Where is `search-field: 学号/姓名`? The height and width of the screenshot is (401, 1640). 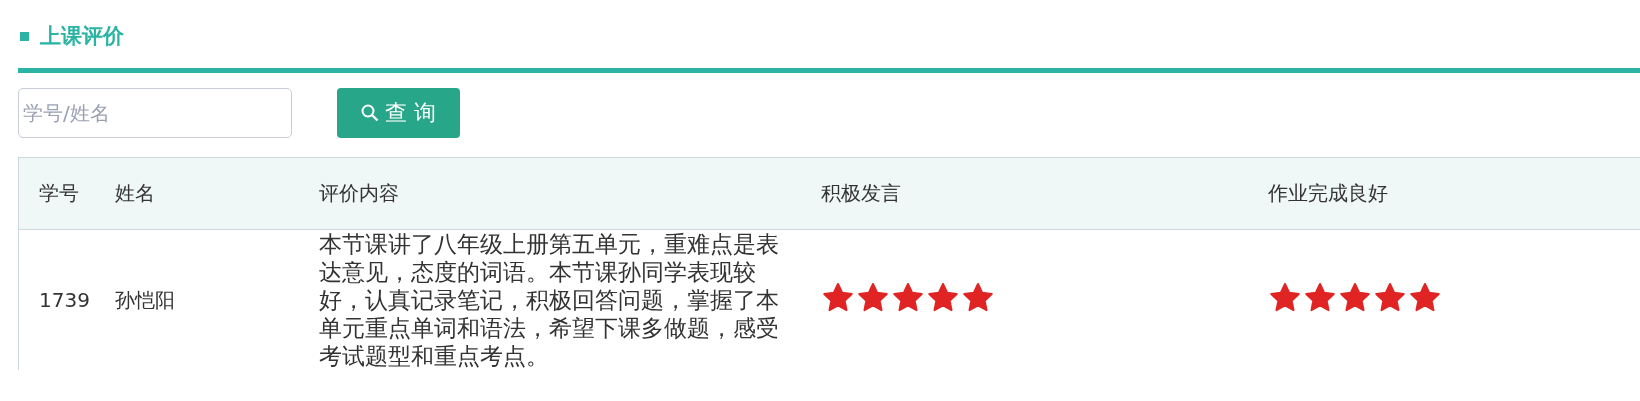 search-field: 学号/姓名 is located at coordinates (155, 113).